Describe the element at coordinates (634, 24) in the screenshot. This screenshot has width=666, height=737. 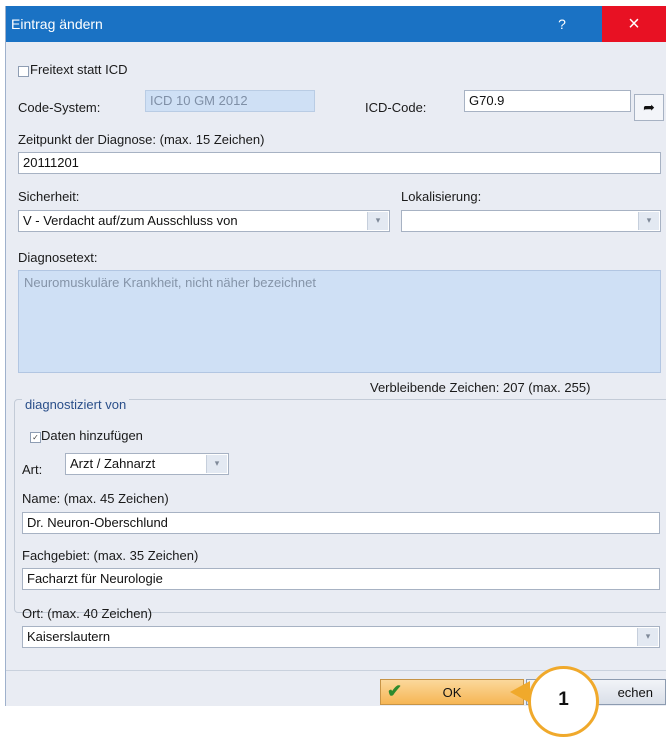
I see `close-button: ×` at that location.